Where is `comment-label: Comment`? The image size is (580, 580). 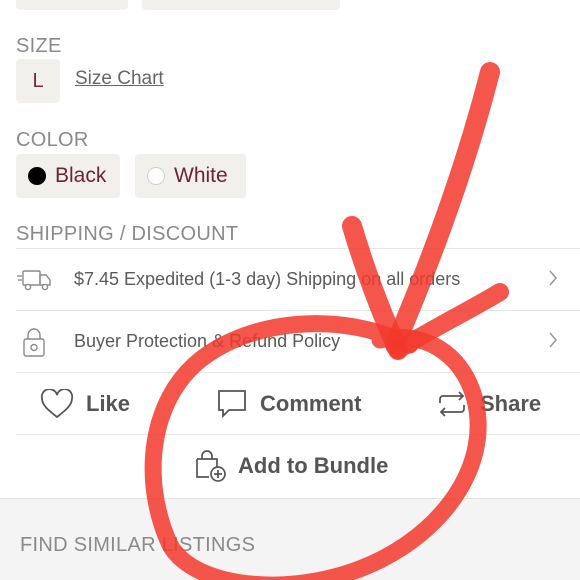 comment-label: Comment is located at coordinates (311, 403).